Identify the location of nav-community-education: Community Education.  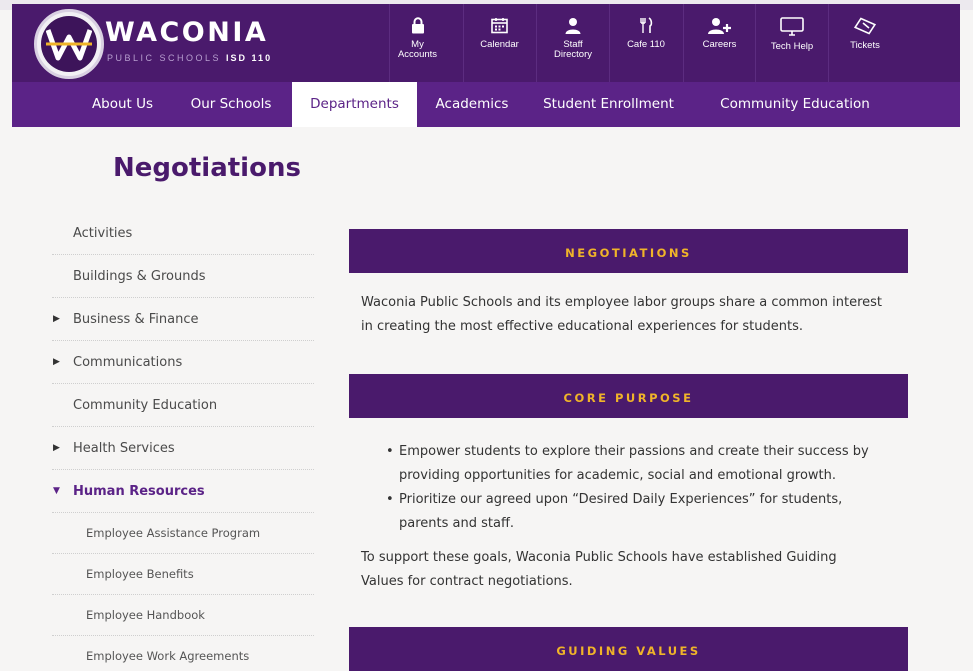
(795, 104).